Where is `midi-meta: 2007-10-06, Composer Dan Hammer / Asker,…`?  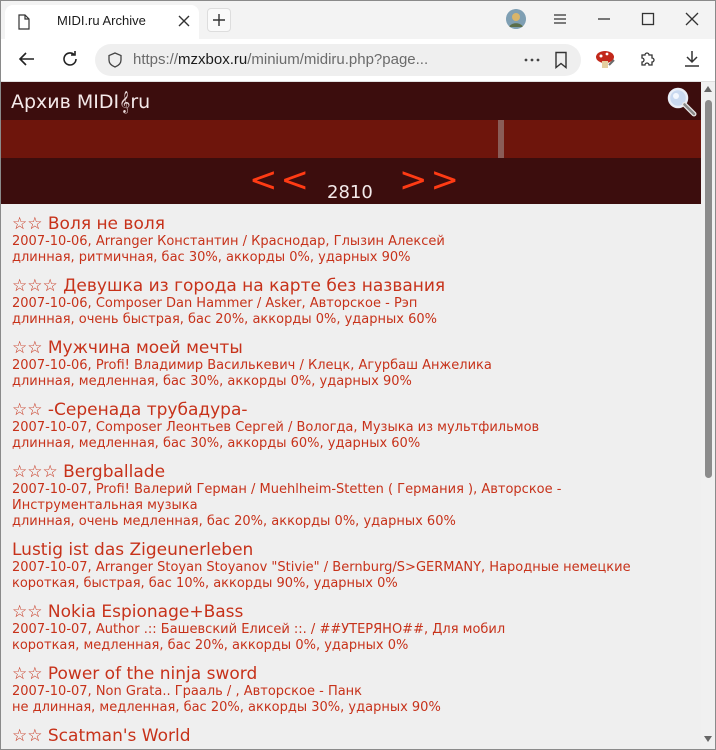
midi-meta: 2007-10-06, Composer Dan Hammer / Asker,… is located at coordinates (215, 303).